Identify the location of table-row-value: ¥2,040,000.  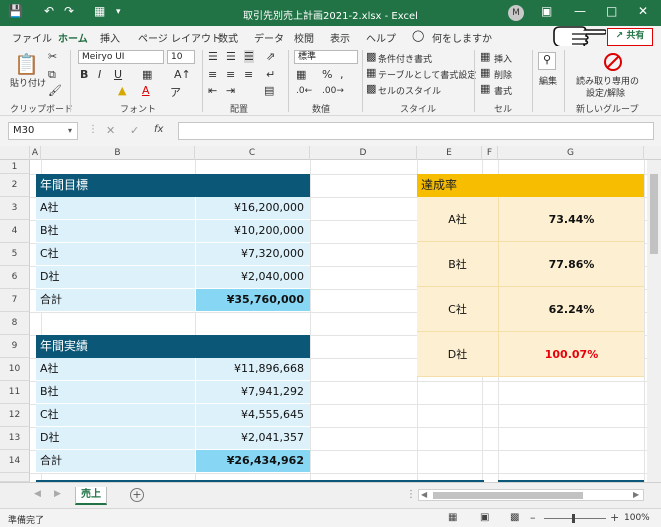
(252, 277).